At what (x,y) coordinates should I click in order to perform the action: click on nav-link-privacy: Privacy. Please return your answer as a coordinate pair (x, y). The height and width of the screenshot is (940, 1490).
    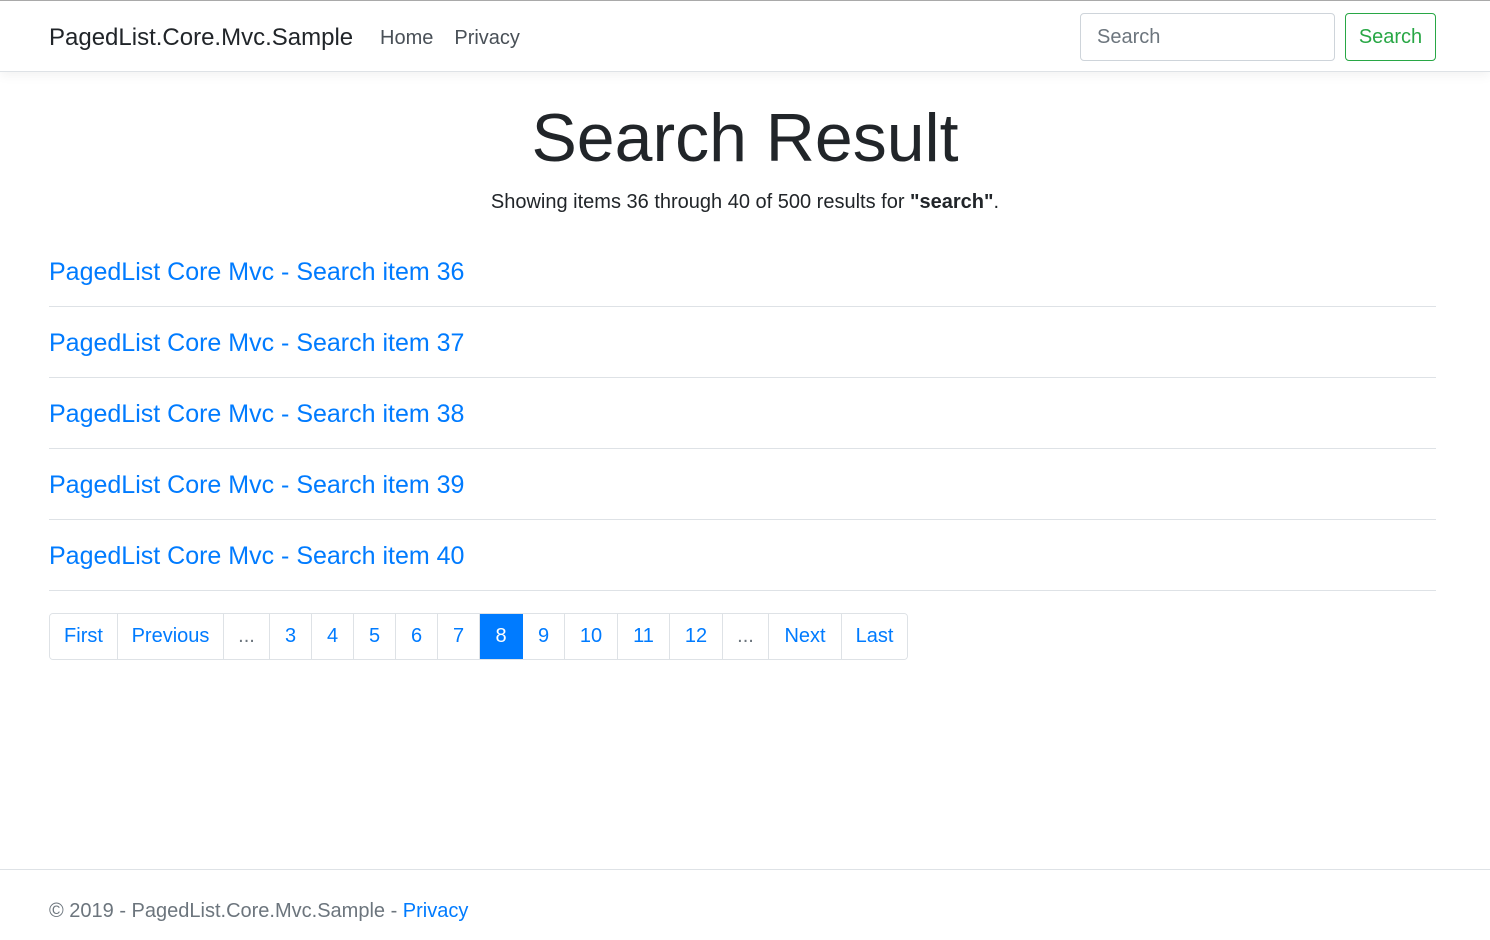
    Looking at the image, I should click on (487, 38).